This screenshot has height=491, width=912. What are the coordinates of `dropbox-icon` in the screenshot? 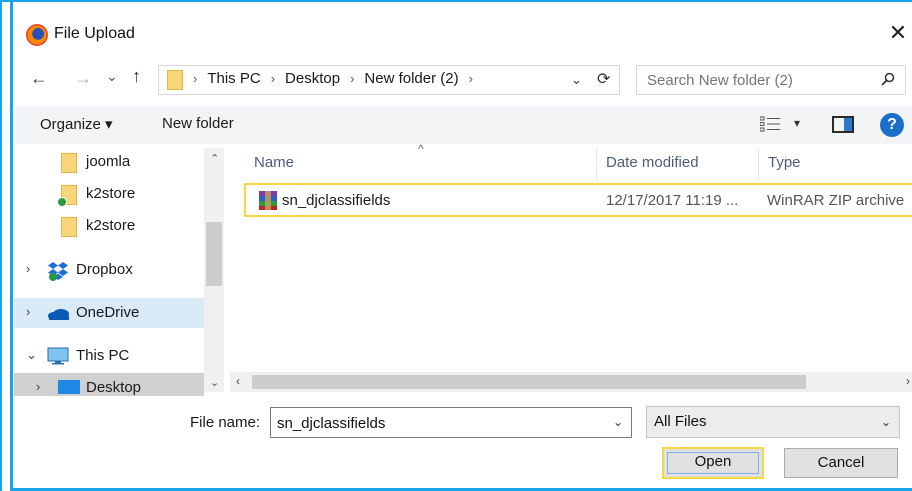 It's located at (58, 271).